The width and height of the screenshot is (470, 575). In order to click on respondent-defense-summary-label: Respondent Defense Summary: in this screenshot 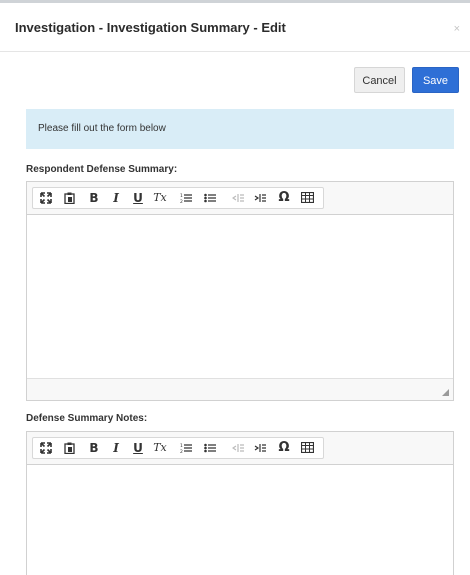, I will do `click(102, 169)`.